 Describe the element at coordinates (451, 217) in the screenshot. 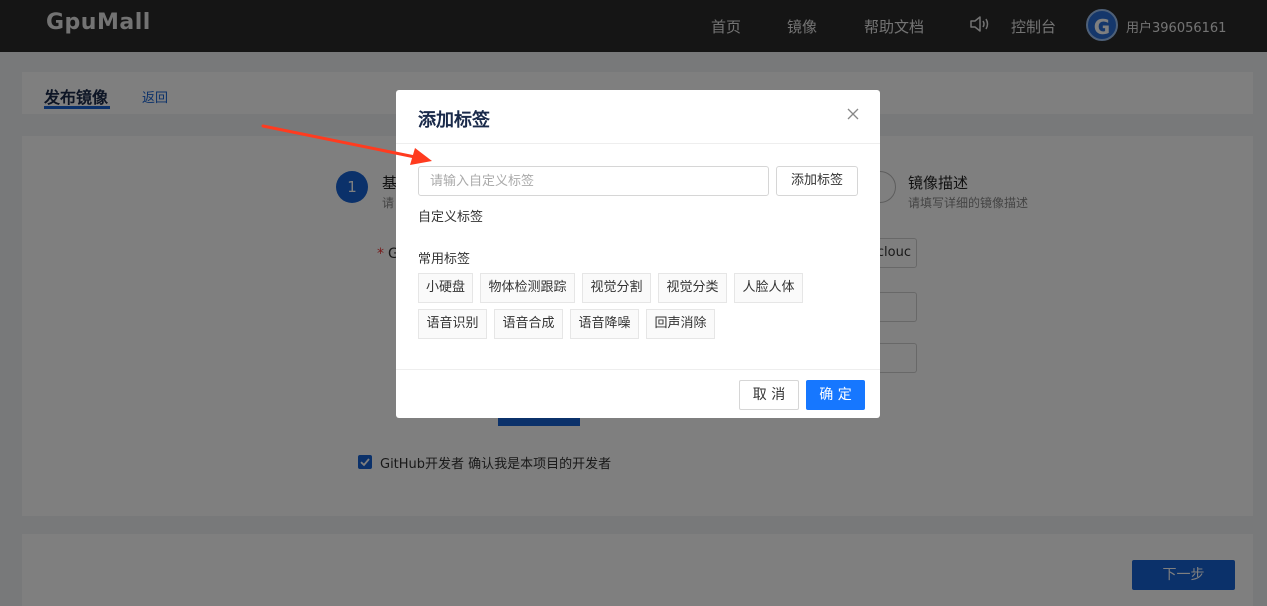

I see `custom-tags-label: 自定义标签` at that location.